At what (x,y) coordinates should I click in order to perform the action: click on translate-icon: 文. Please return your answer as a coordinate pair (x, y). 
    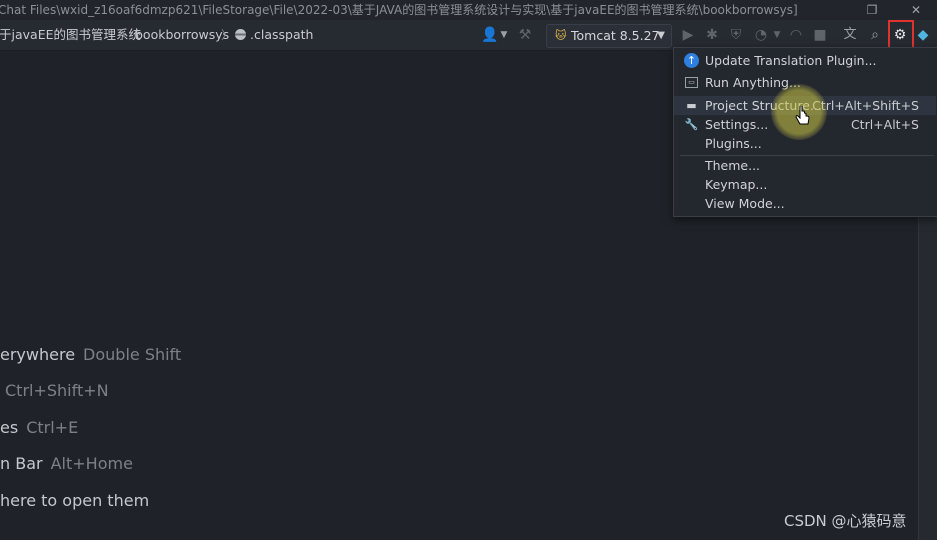
    Looking at the image, I should click on (850, 35).